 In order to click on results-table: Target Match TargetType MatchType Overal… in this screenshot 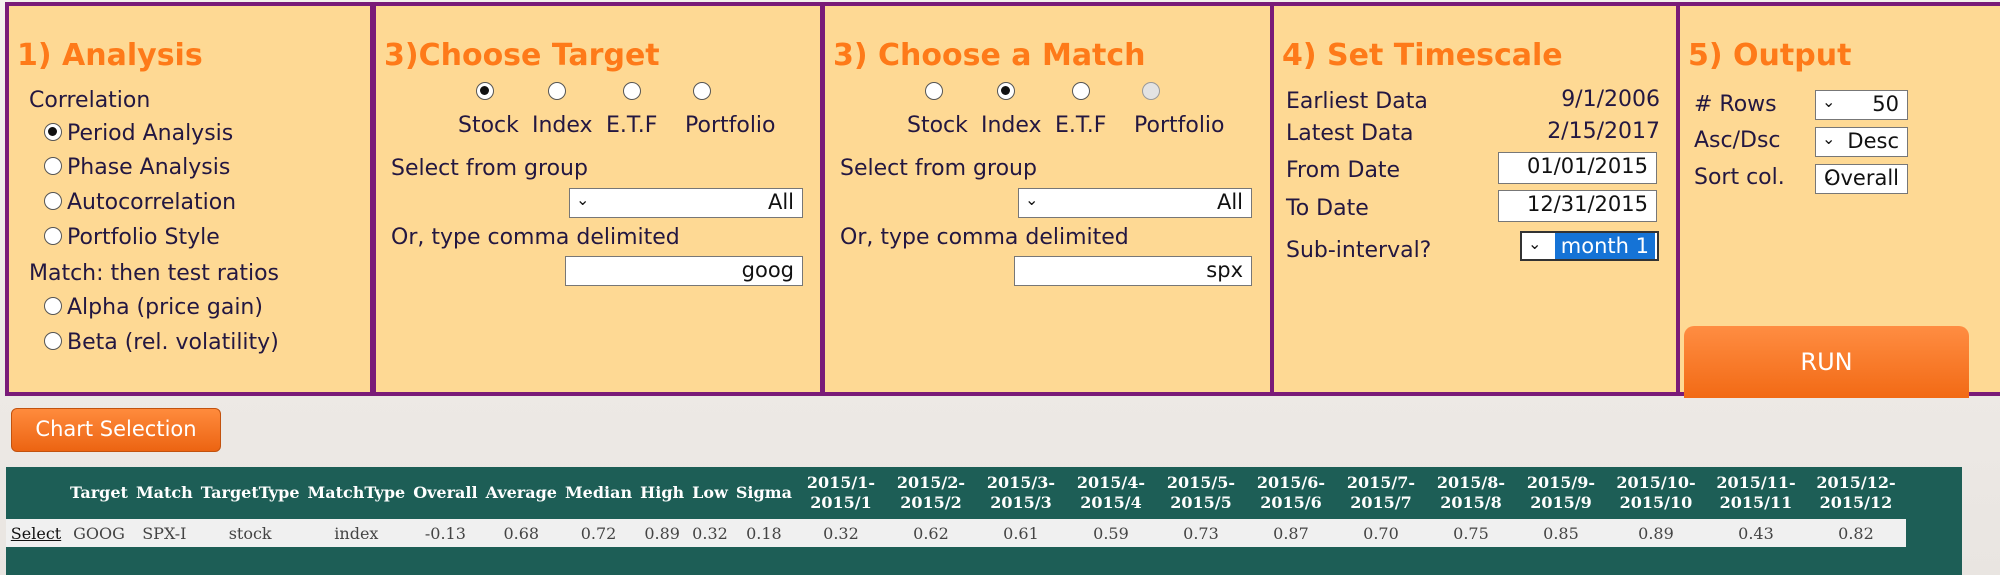, I will do `click(956, 507)`.